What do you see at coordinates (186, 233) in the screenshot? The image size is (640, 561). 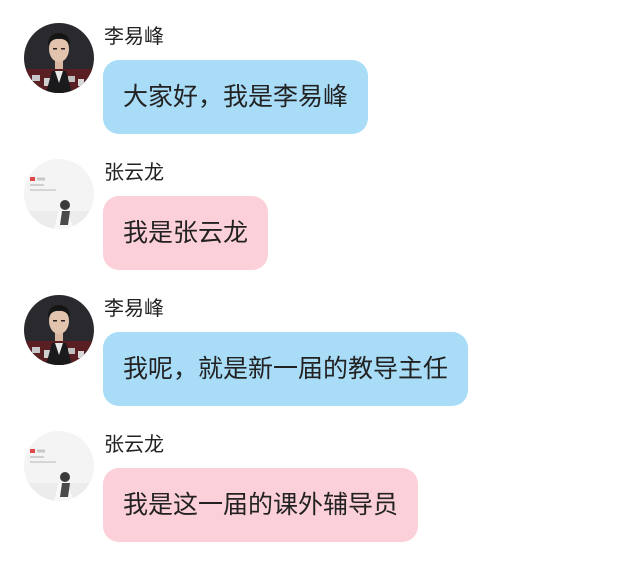 I see `message-bubble: 我是张云龙` at bounding box center [186, 233].